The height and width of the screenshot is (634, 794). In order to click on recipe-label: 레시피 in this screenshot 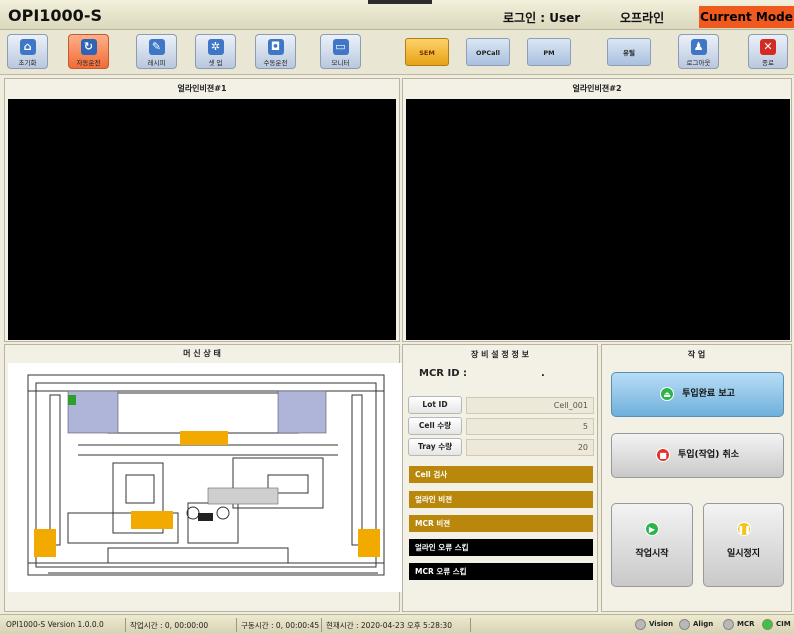, I will do `click(156, 63)`.